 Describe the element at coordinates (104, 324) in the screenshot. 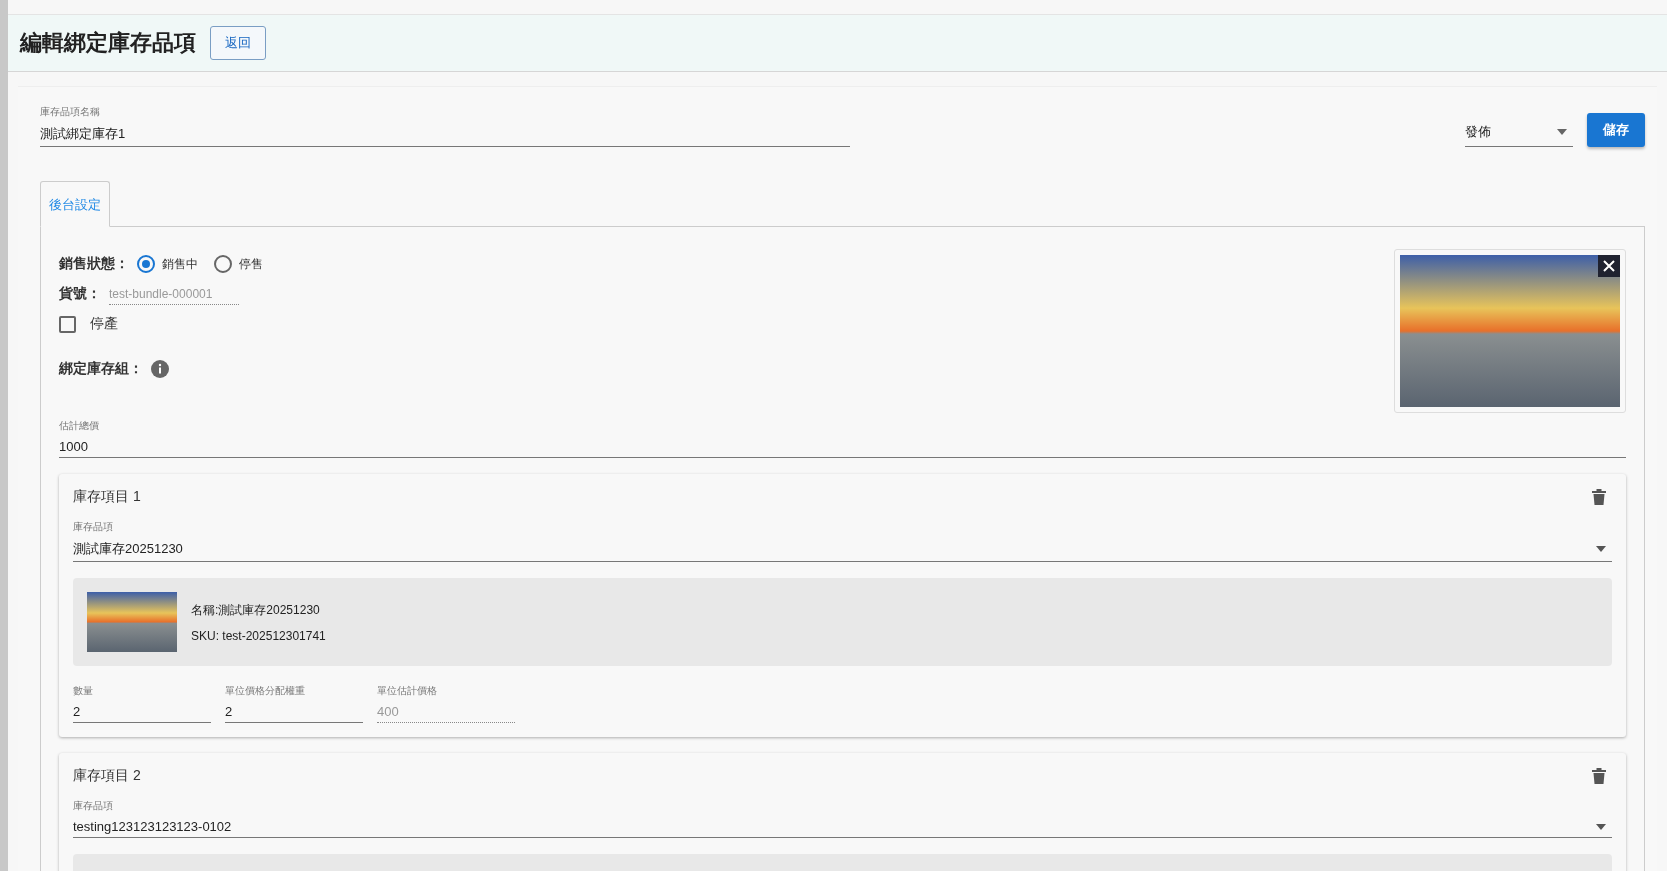

I see `checkbox-label: 停產` at that location.